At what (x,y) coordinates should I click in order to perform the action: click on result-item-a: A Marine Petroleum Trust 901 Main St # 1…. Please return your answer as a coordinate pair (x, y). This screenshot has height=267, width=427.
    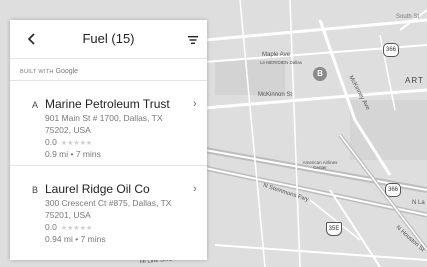
    Looking at the image, I should click on (108, 122).